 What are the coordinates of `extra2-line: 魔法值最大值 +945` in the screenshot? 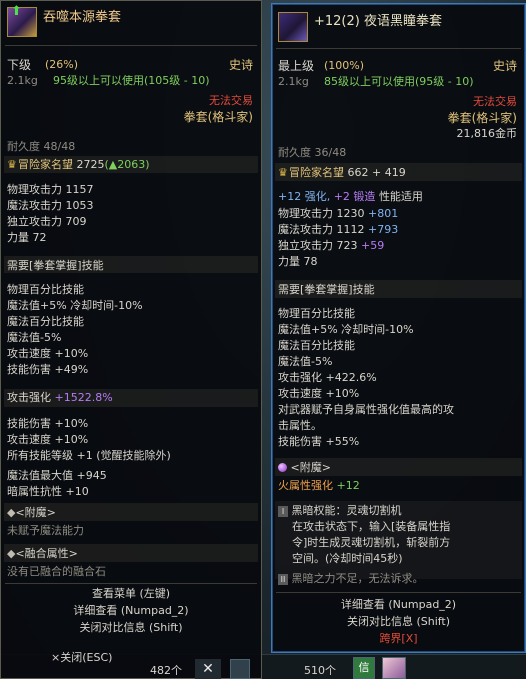 It's located at (57, 475).